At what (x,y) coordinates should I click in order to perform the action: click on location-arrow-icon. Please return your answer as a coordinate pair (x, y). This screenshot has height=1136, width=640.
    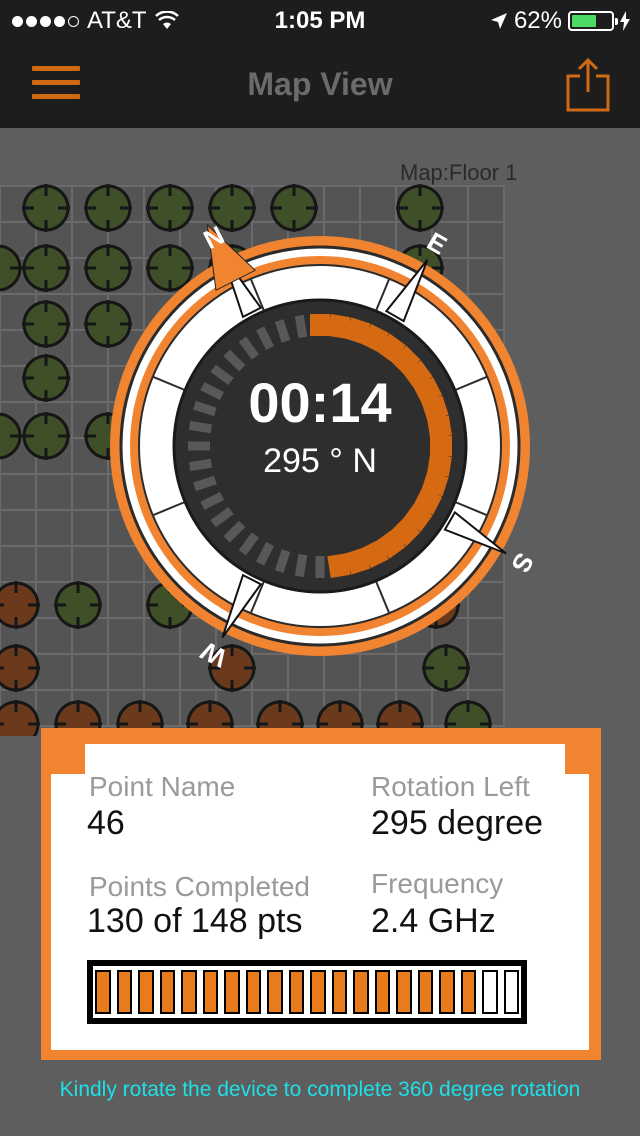
    Looking at the image, I should click on (498, 21).